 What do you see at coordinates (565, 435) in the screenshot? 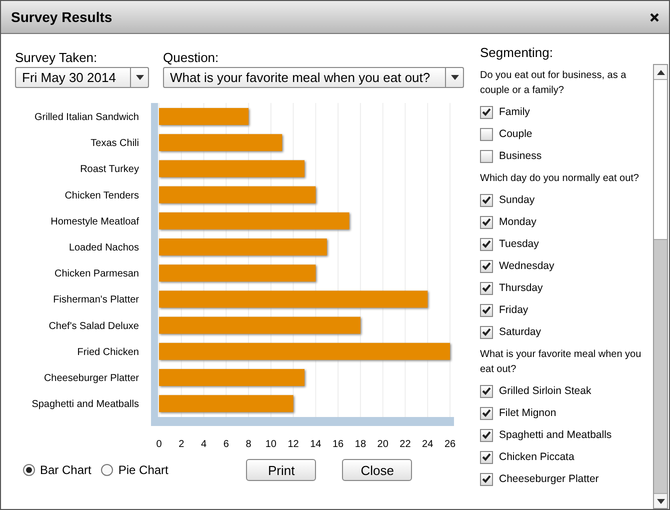
I see `option-checkbox: Spaghetti and Meatballs` at bounding box center [565, 435].